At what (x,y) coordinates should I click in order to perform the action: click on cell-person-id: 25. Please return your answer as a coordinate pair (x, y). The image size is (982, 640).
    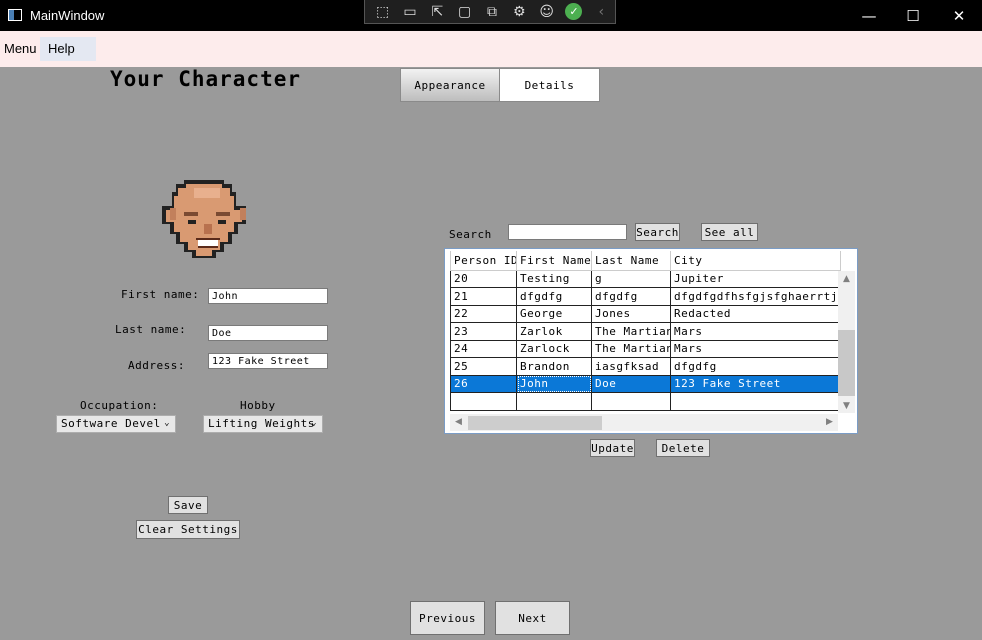
    Looking at the image, I should click on (483, 366).